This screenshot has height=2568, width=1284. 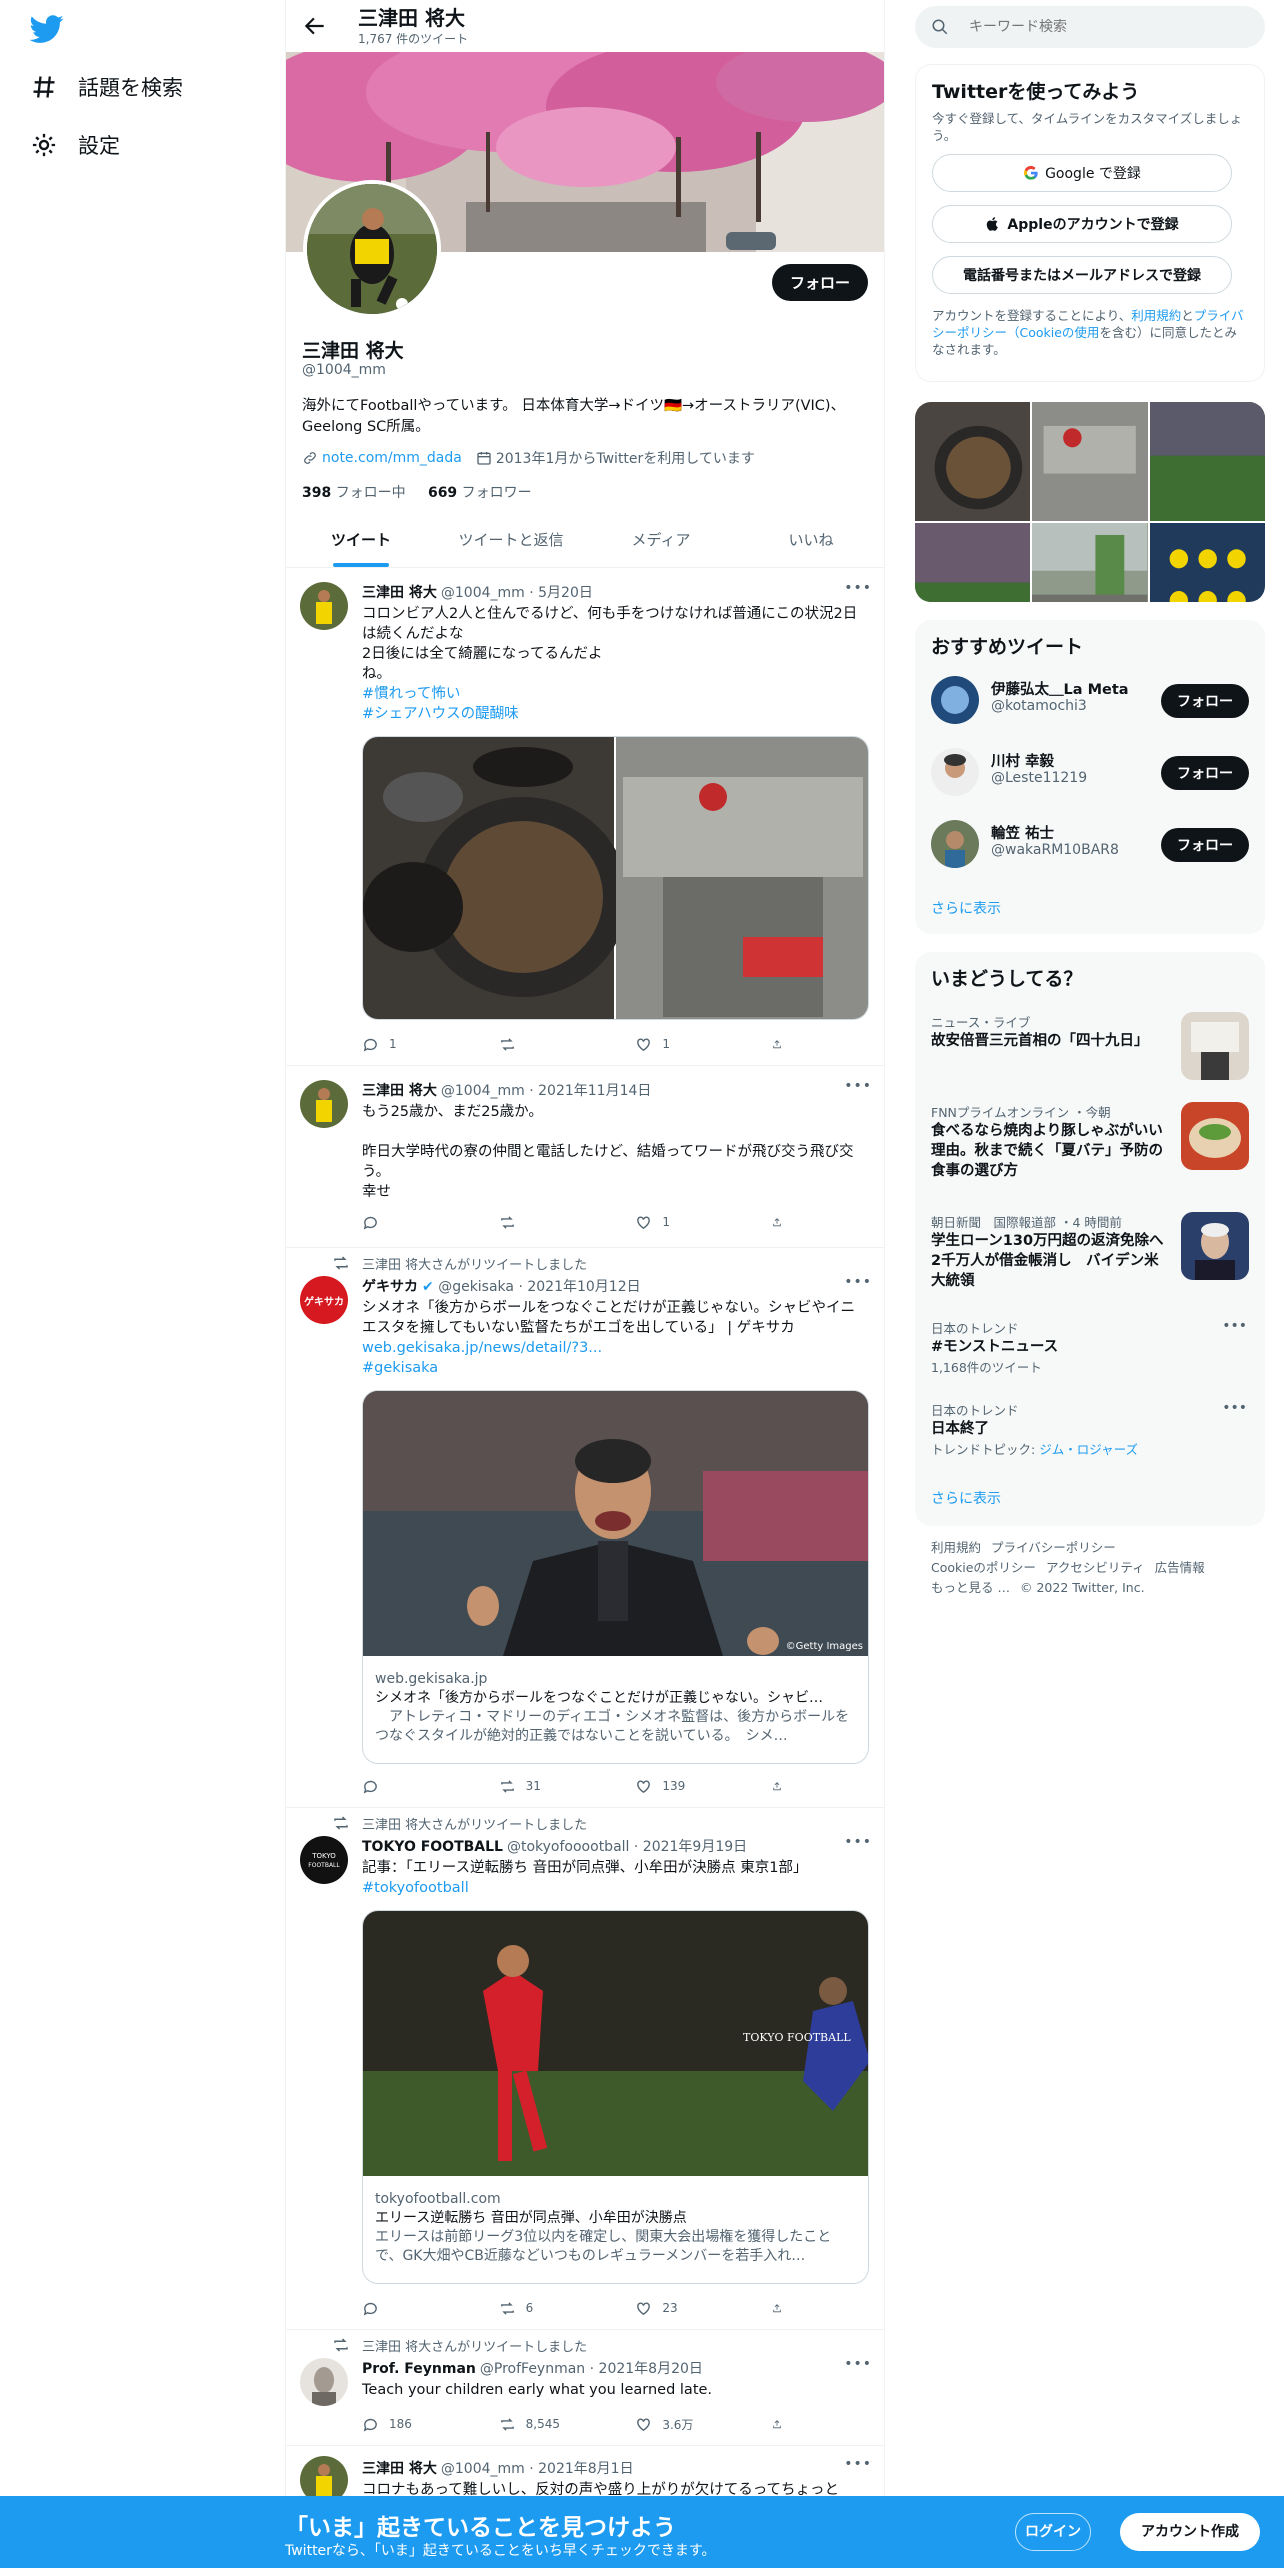 What do you see at coordinates (554, 2424) in the screenshot?
I see `retweet-button: 8,545` at bounding box center [554, 2424].